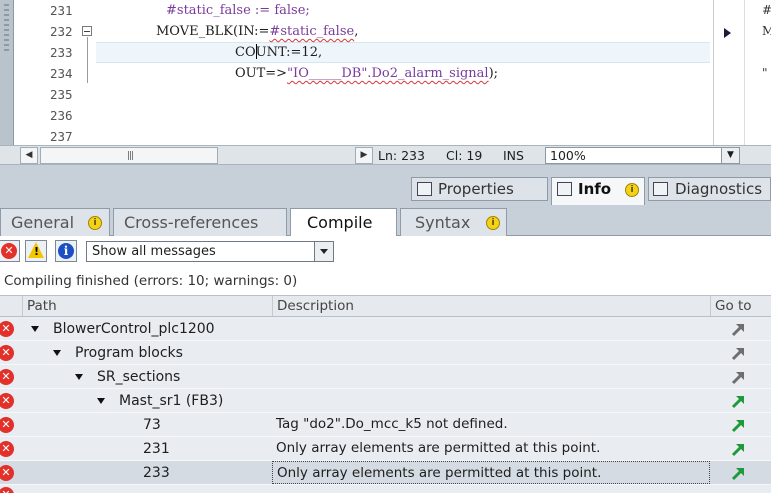 The width and height of the screenshot is (771, 493). Describe the element at coordinates (564, 189) in the screenshot. I see `info-tab-icon` at that location.